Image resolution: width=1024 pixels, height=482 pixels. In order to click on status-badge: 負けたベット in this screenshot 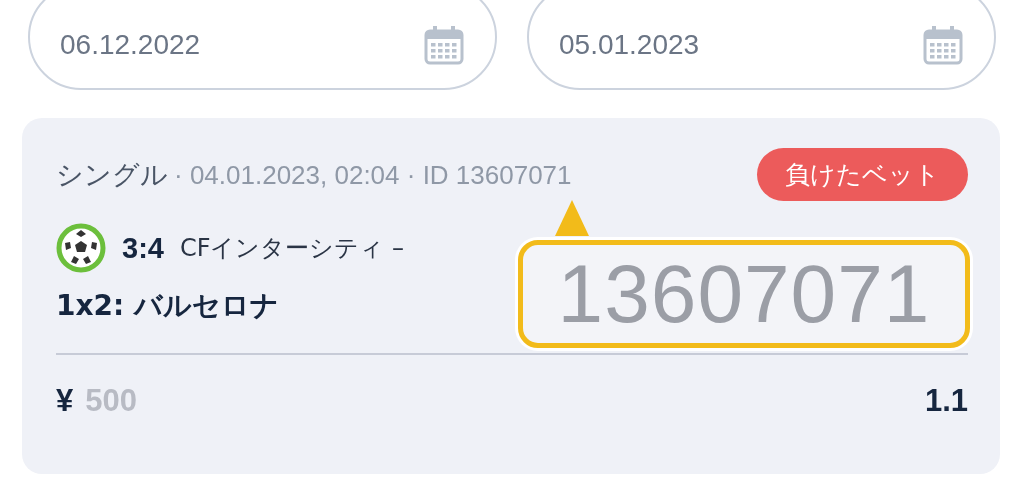, I will do `click(862, 174)`.